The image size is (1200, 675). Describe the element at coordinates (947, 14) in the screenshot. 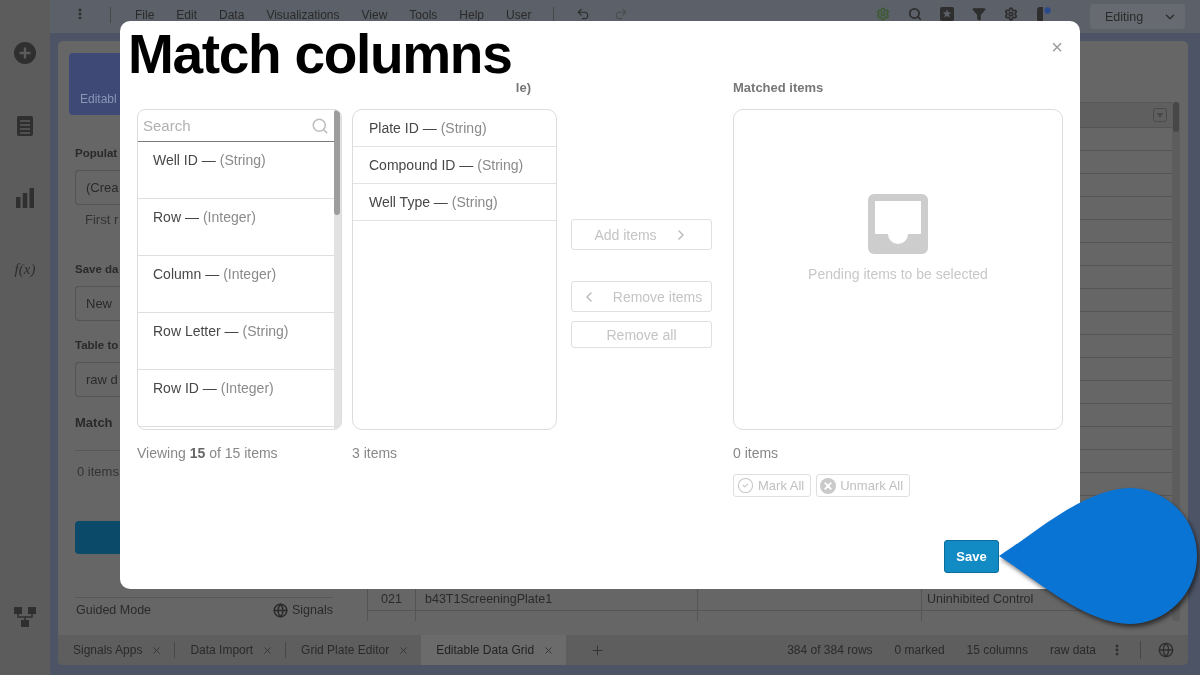

I see `star-icon` at that location.